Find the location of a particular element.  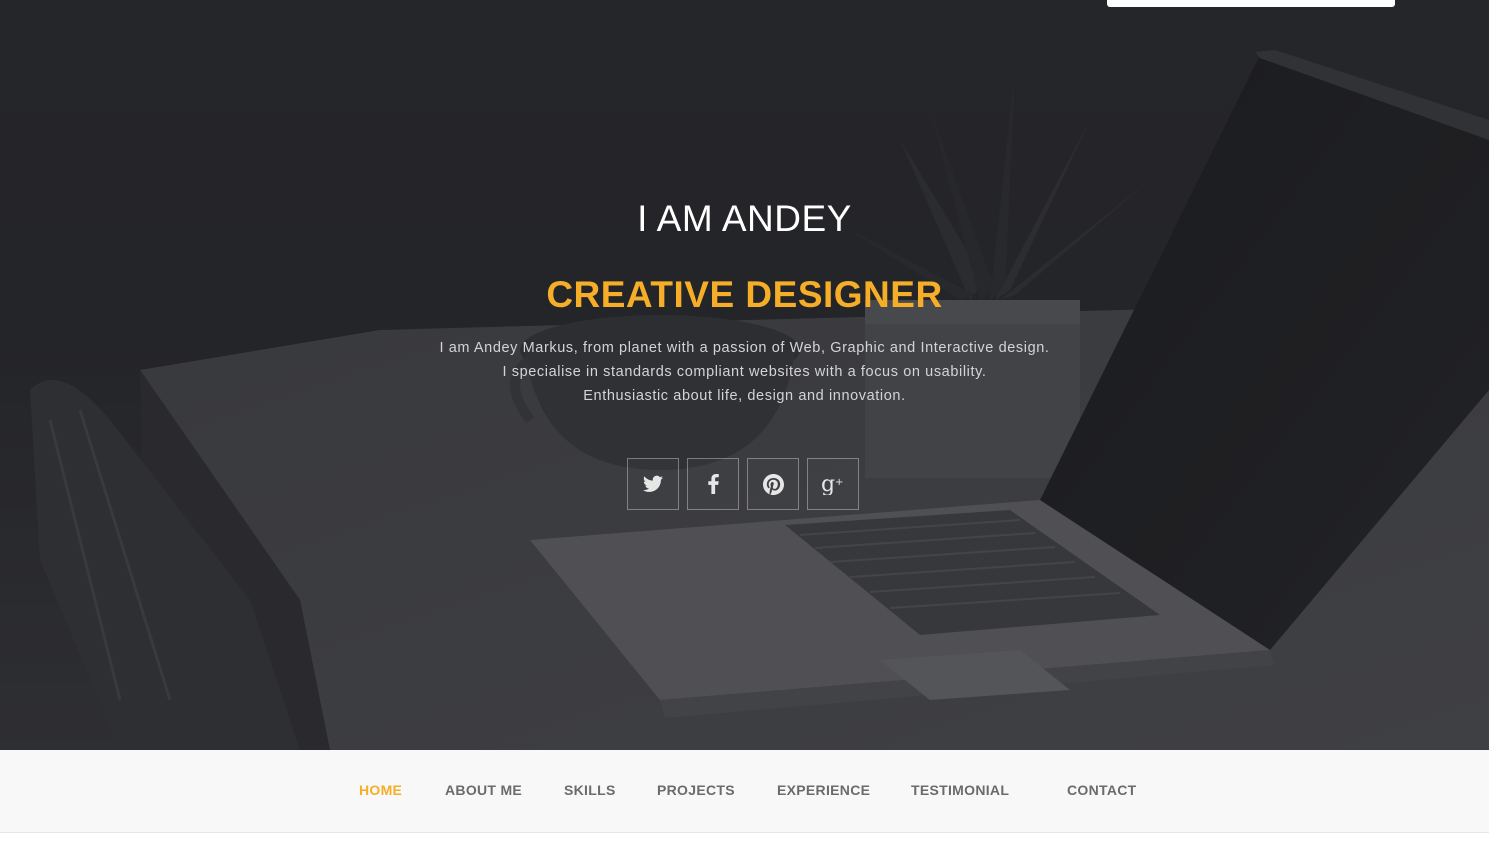

hero-title: I AM ANDEY is located at coordinates (744, 218).